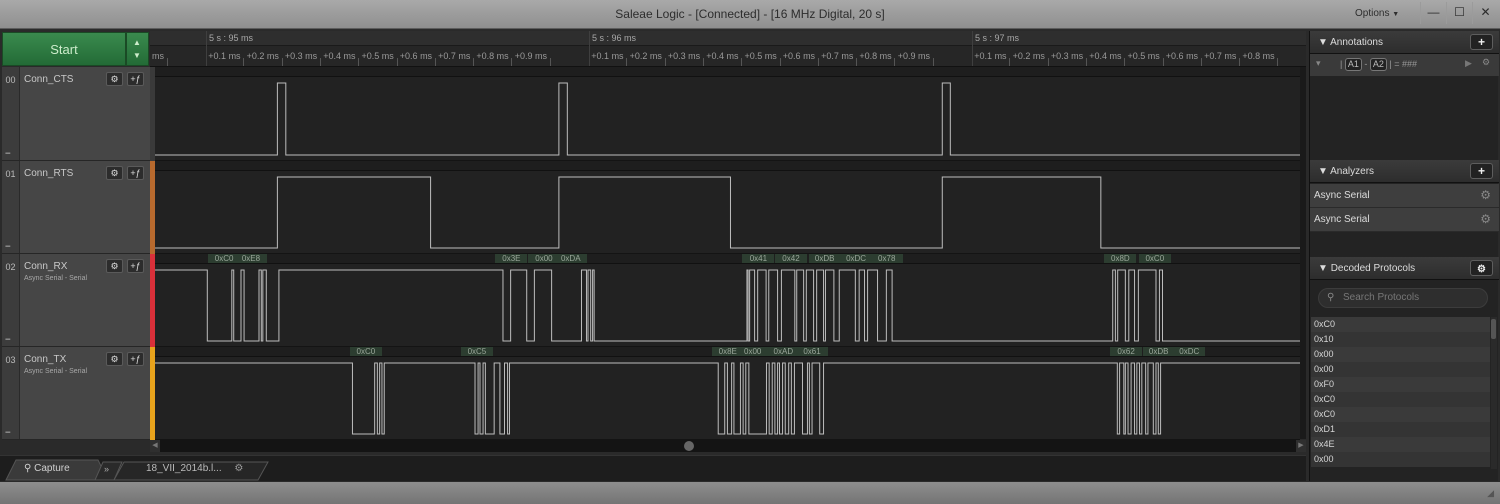  I want to click on decoded-protocol-row: 0x10, so click(1400, 339).